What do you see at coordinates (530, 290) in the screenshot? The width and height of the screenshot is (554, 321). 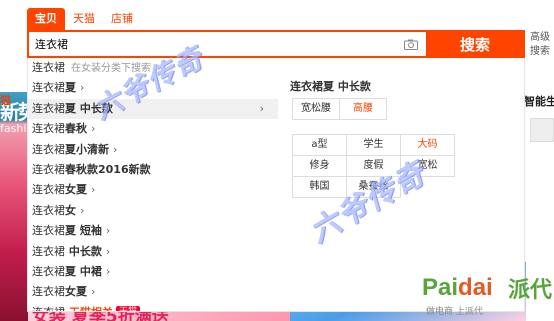 I see `logo-chinese: 派代` at bounding box center [530, 290].